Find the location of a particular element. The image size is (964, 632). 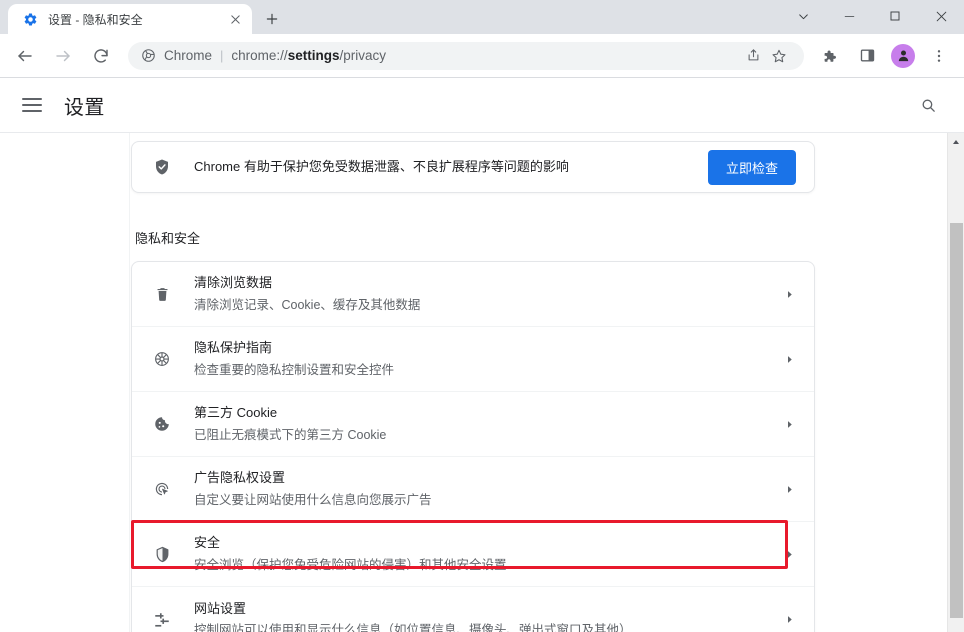

omnibox-actions is located at coordinates (766, 56).